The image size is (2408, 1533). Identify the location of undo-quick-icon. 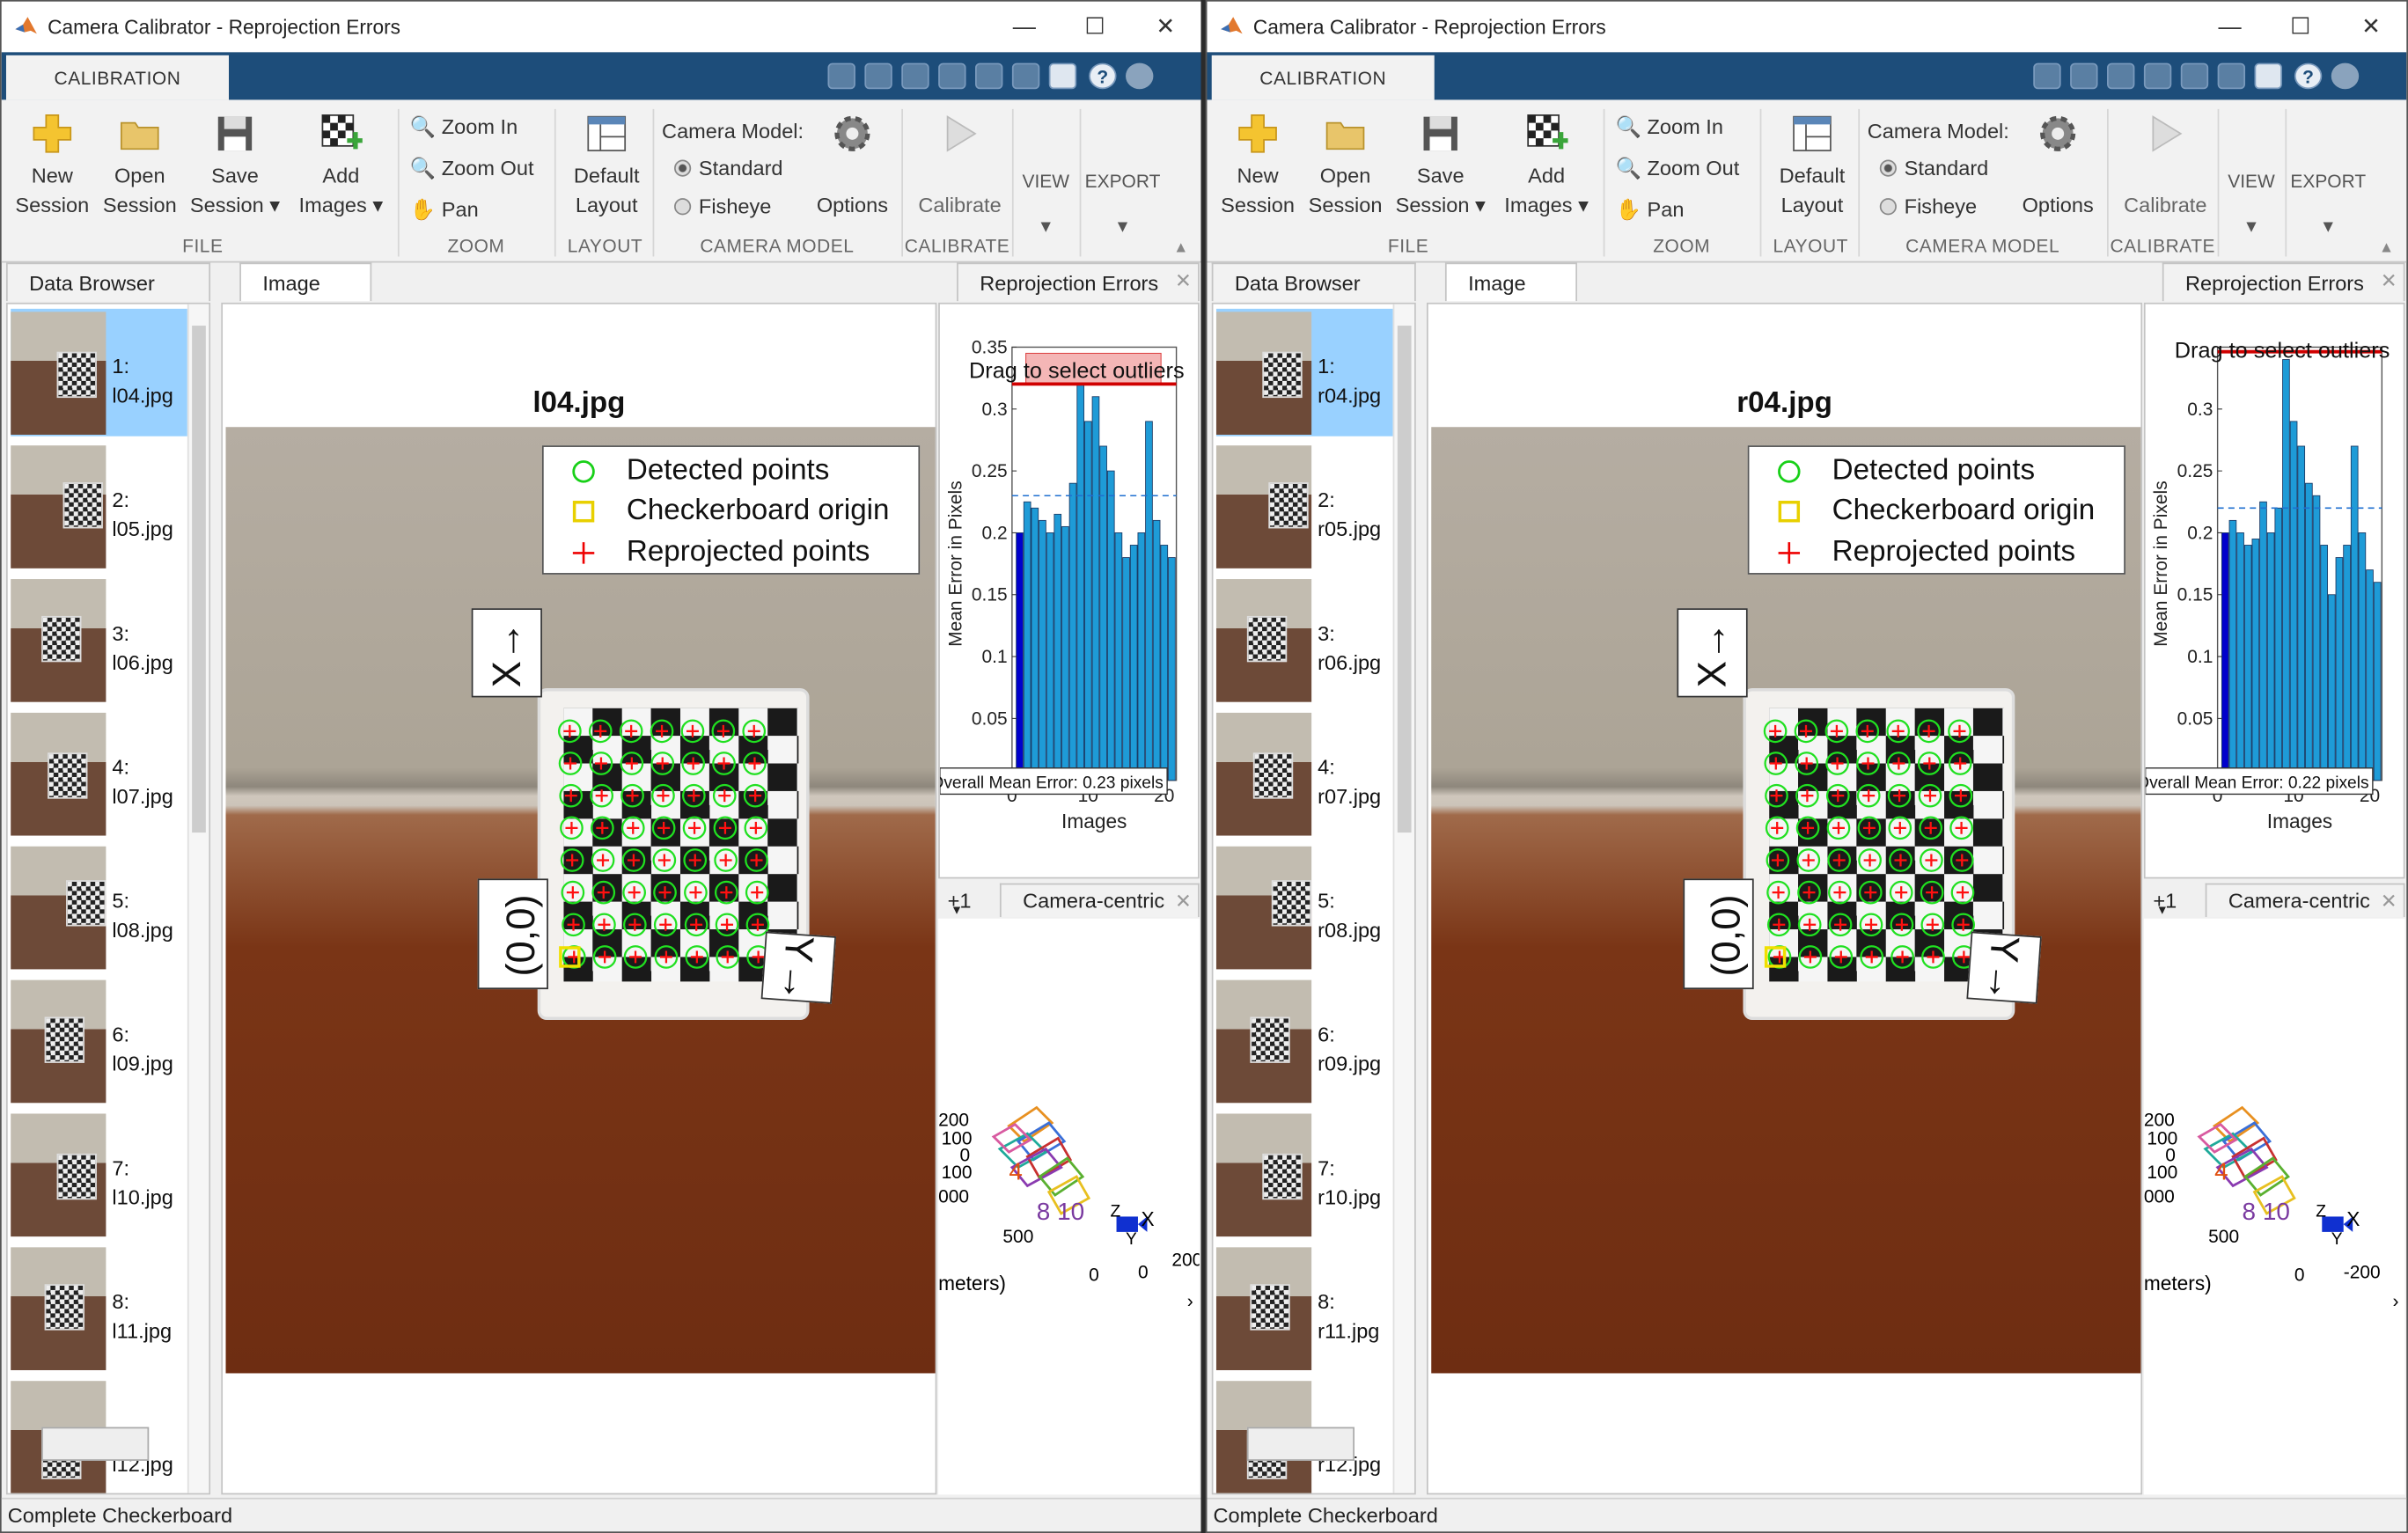
(989, 76).